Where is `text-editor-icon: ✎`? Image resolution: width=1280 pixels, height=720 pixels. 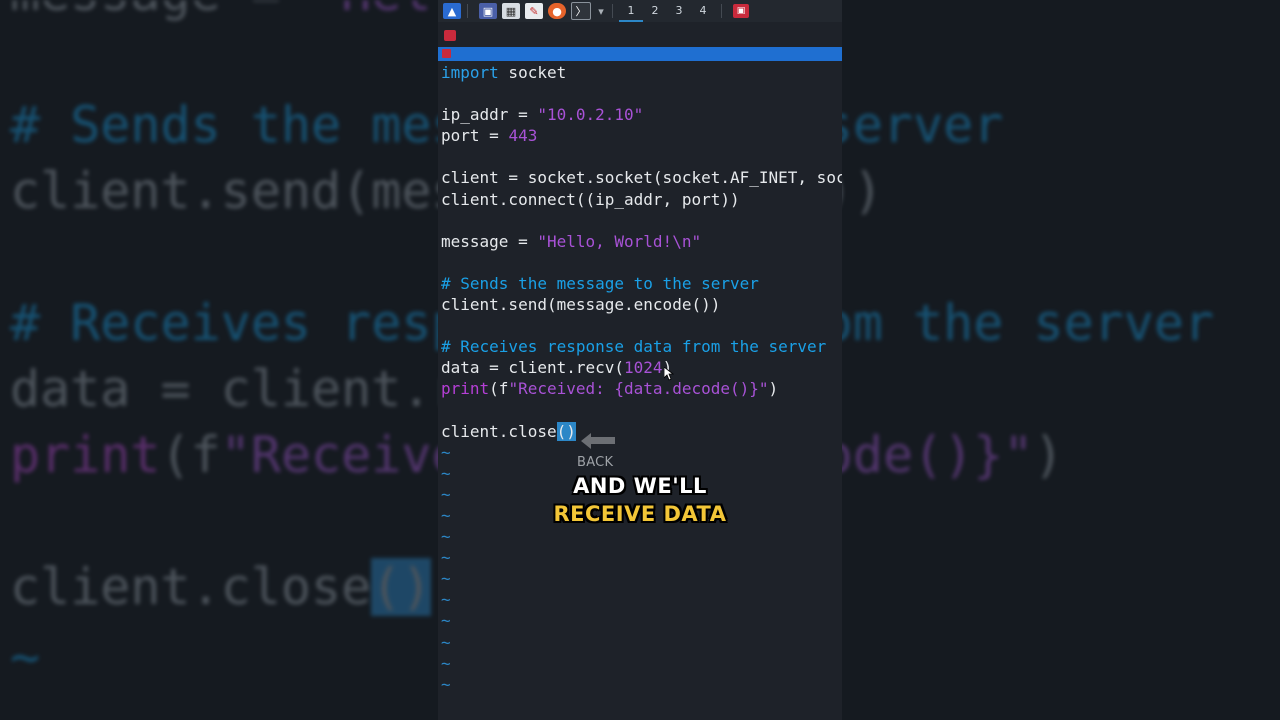
text-editor-icon: ✎ is located at coordinates (534, 11).